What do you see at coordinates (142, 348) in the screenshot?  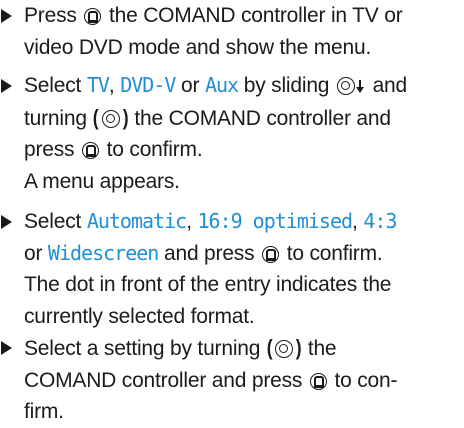 I see `step-text: Select a setting by turning` at bounding box center [142, 348].